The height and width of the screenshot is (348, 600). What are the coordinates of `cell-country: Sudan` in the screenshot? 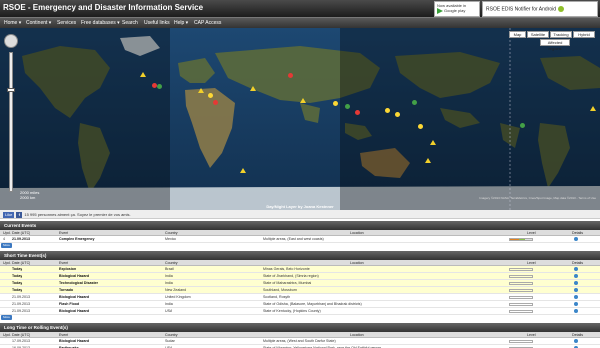 It's located at (170, 341).